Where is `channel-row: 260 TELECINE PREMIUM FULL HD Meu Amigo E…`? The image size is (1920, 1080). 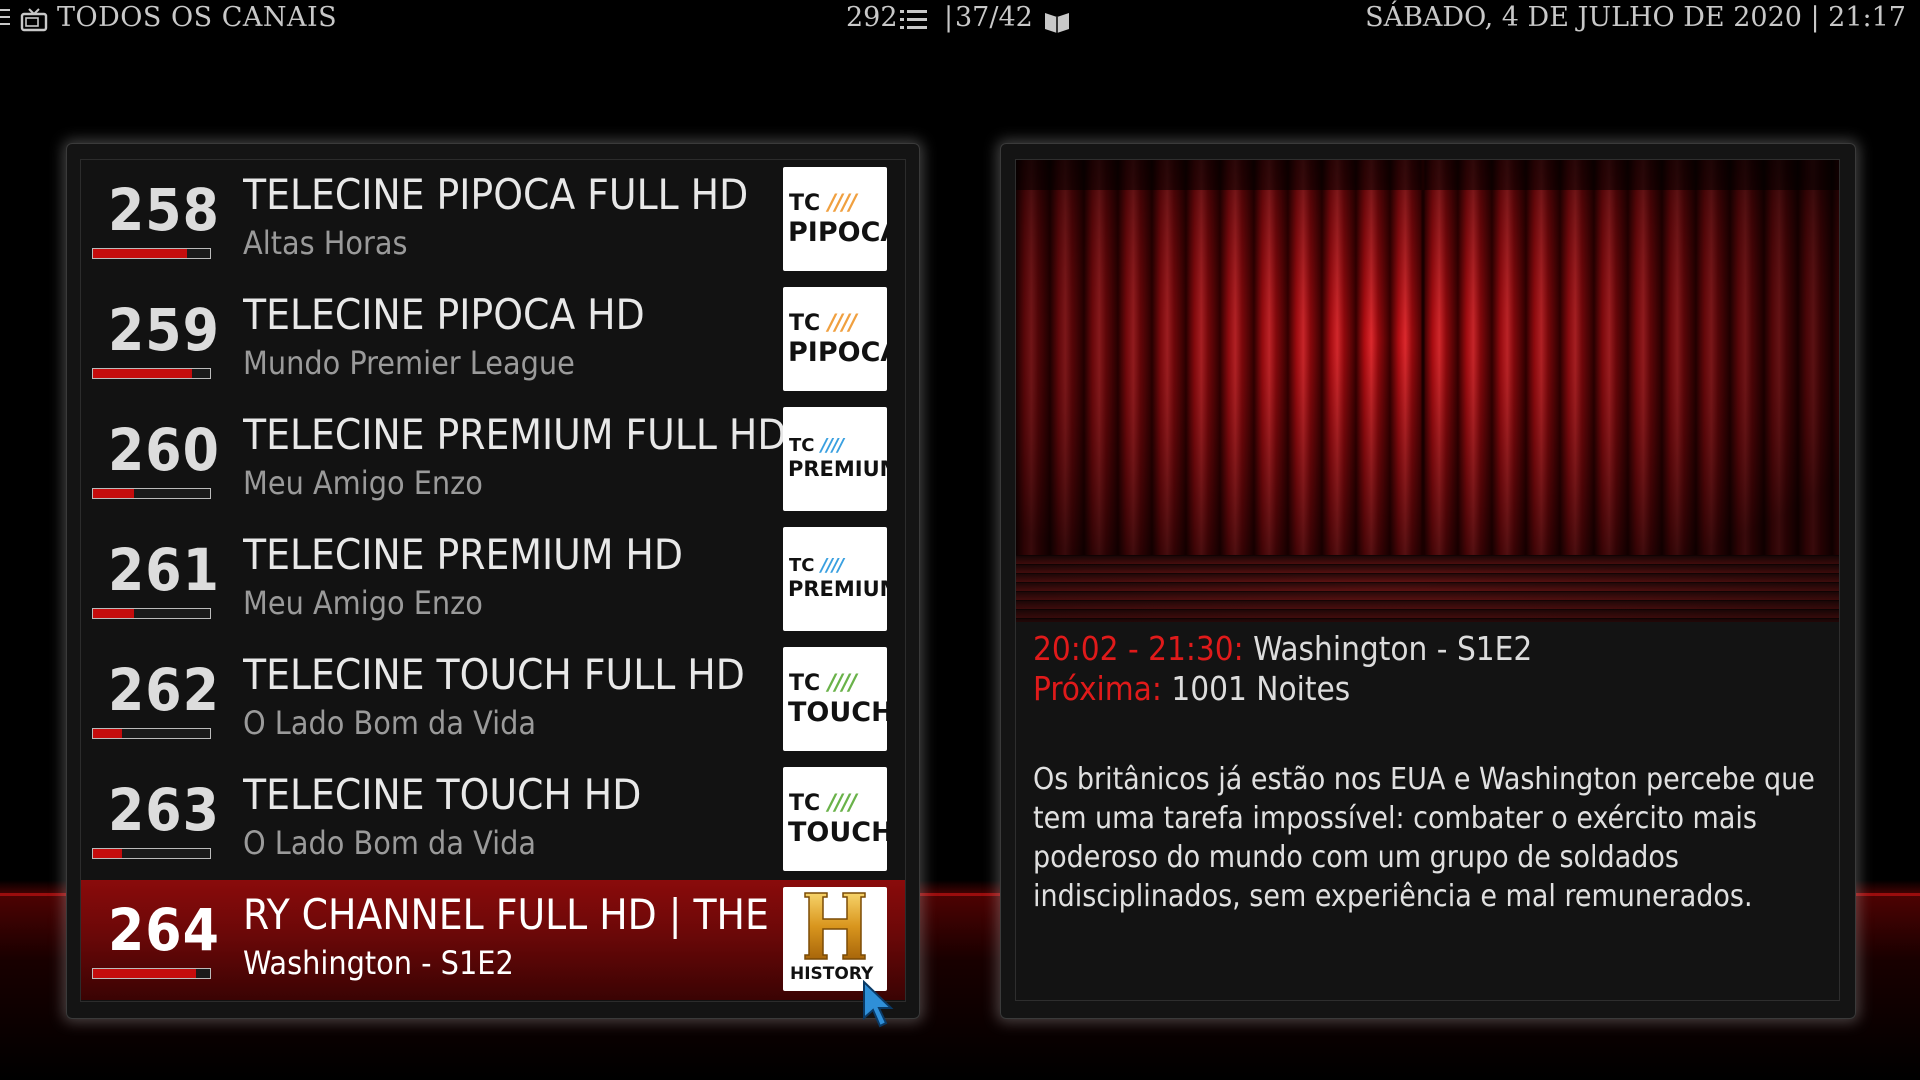
channel-row: 260 TELECINE PREMIUM FULL HD Meu Amigo E… is located at coordinates (493, 460).